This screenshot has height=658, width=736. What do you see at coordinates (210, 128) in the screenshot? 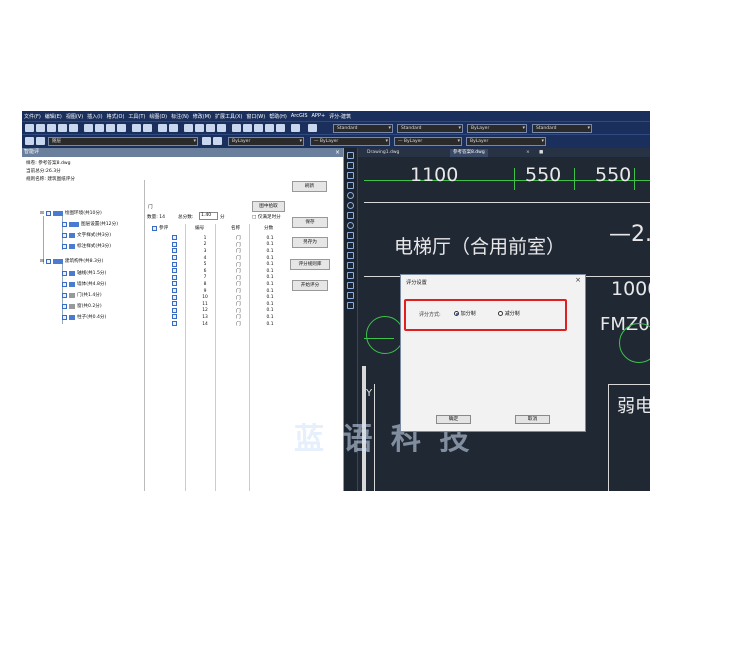
I see `zoom-window-icon` at bounding box center [210, 128].